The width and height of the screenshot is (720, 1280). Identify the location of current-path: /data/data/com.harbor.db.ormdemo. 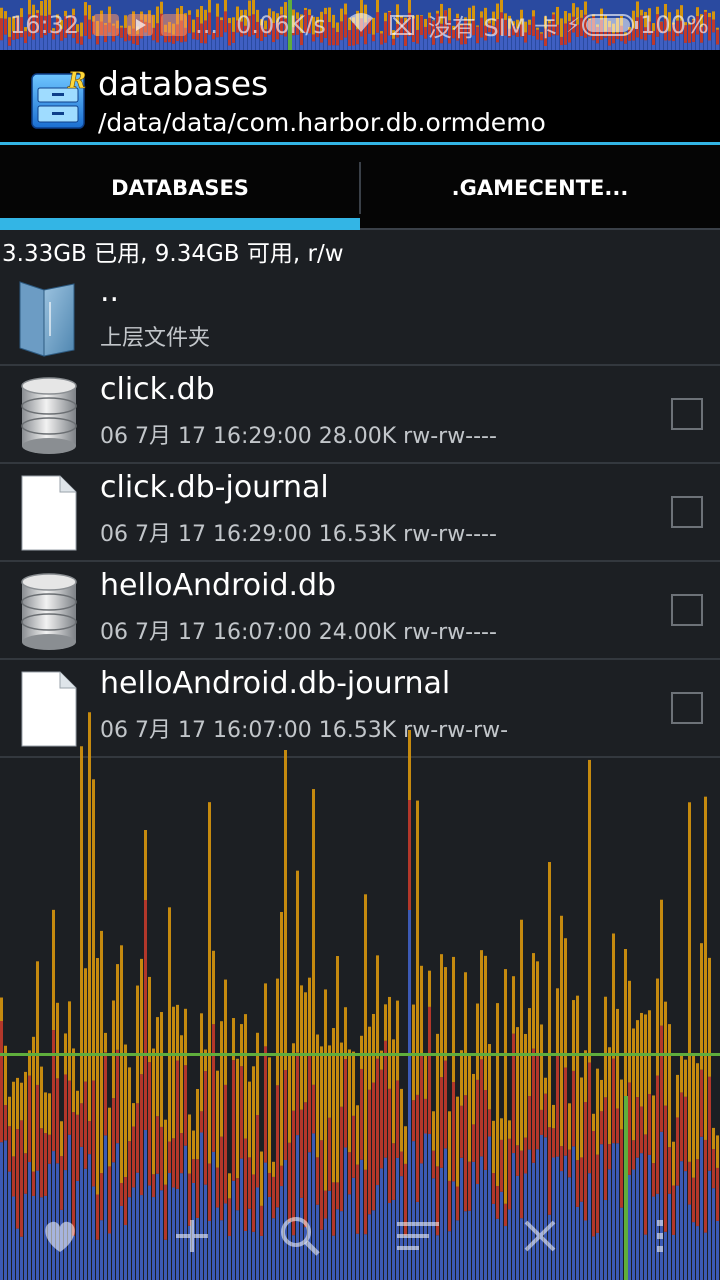
(322, 122).